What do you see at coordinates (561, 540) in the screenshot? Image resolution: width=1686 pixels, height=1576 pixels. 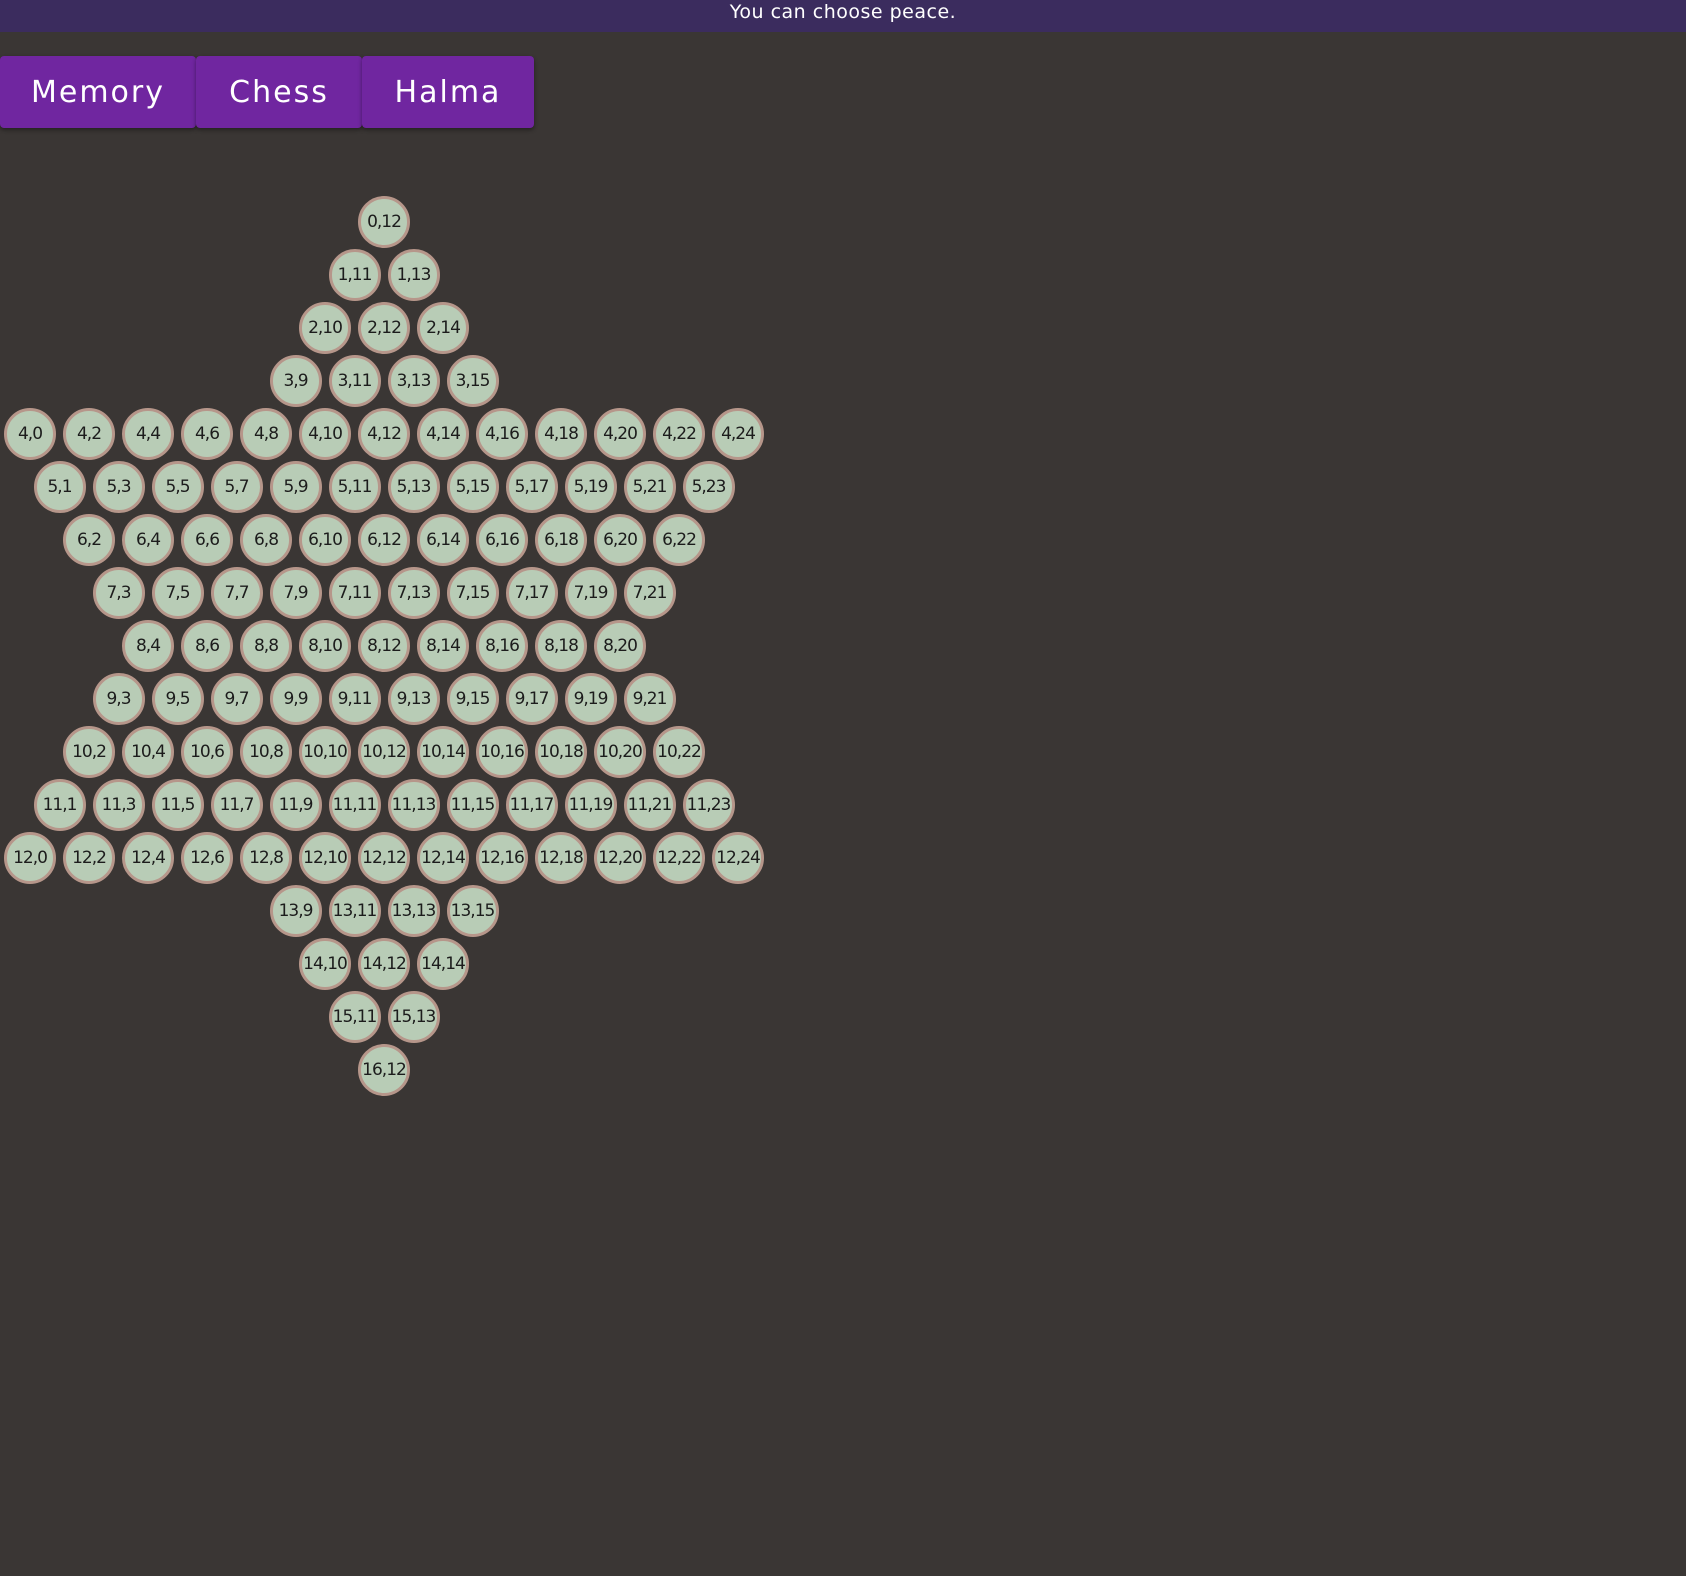 I see `board-cell-6-18: 6,18` at bounding box center [561, 540].